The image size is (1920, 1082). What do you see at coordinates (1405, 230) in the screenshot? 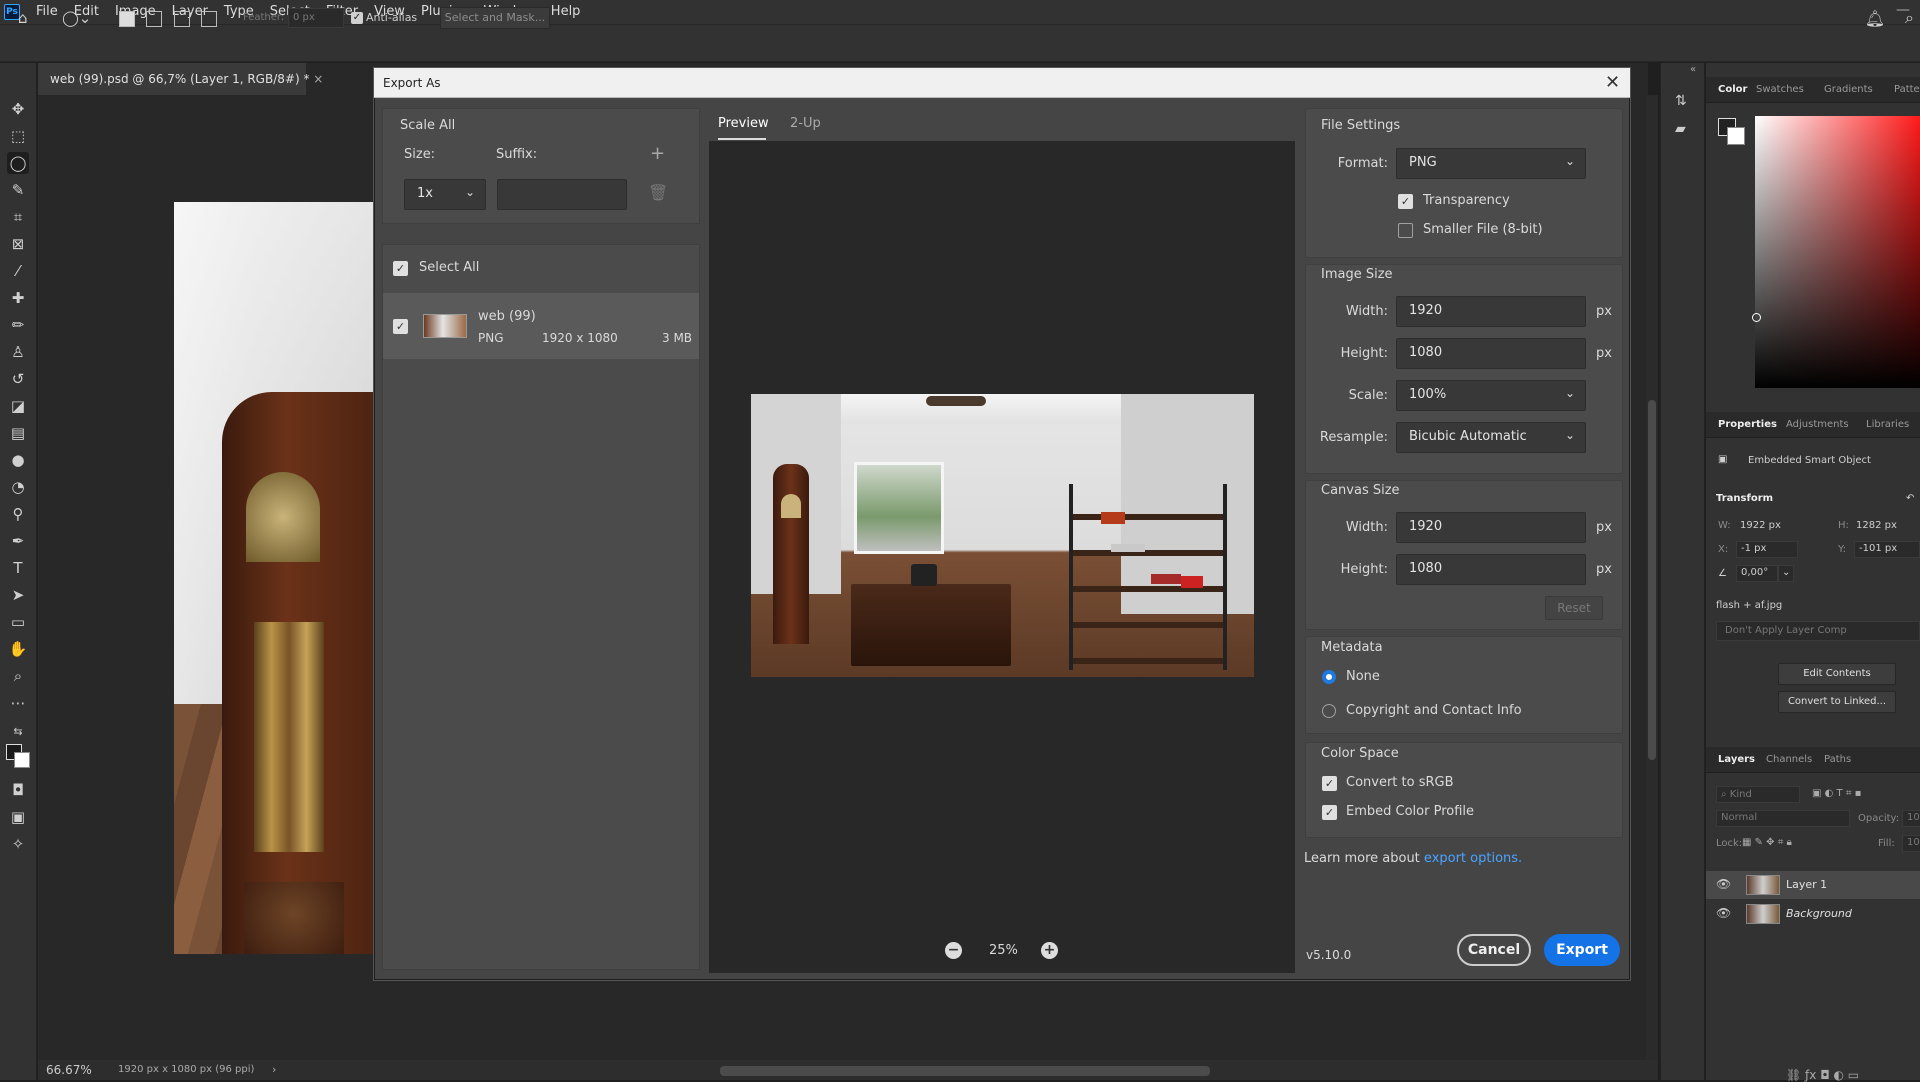
I see `smaller-file-checkbox` at bounding box center [1405, 230].